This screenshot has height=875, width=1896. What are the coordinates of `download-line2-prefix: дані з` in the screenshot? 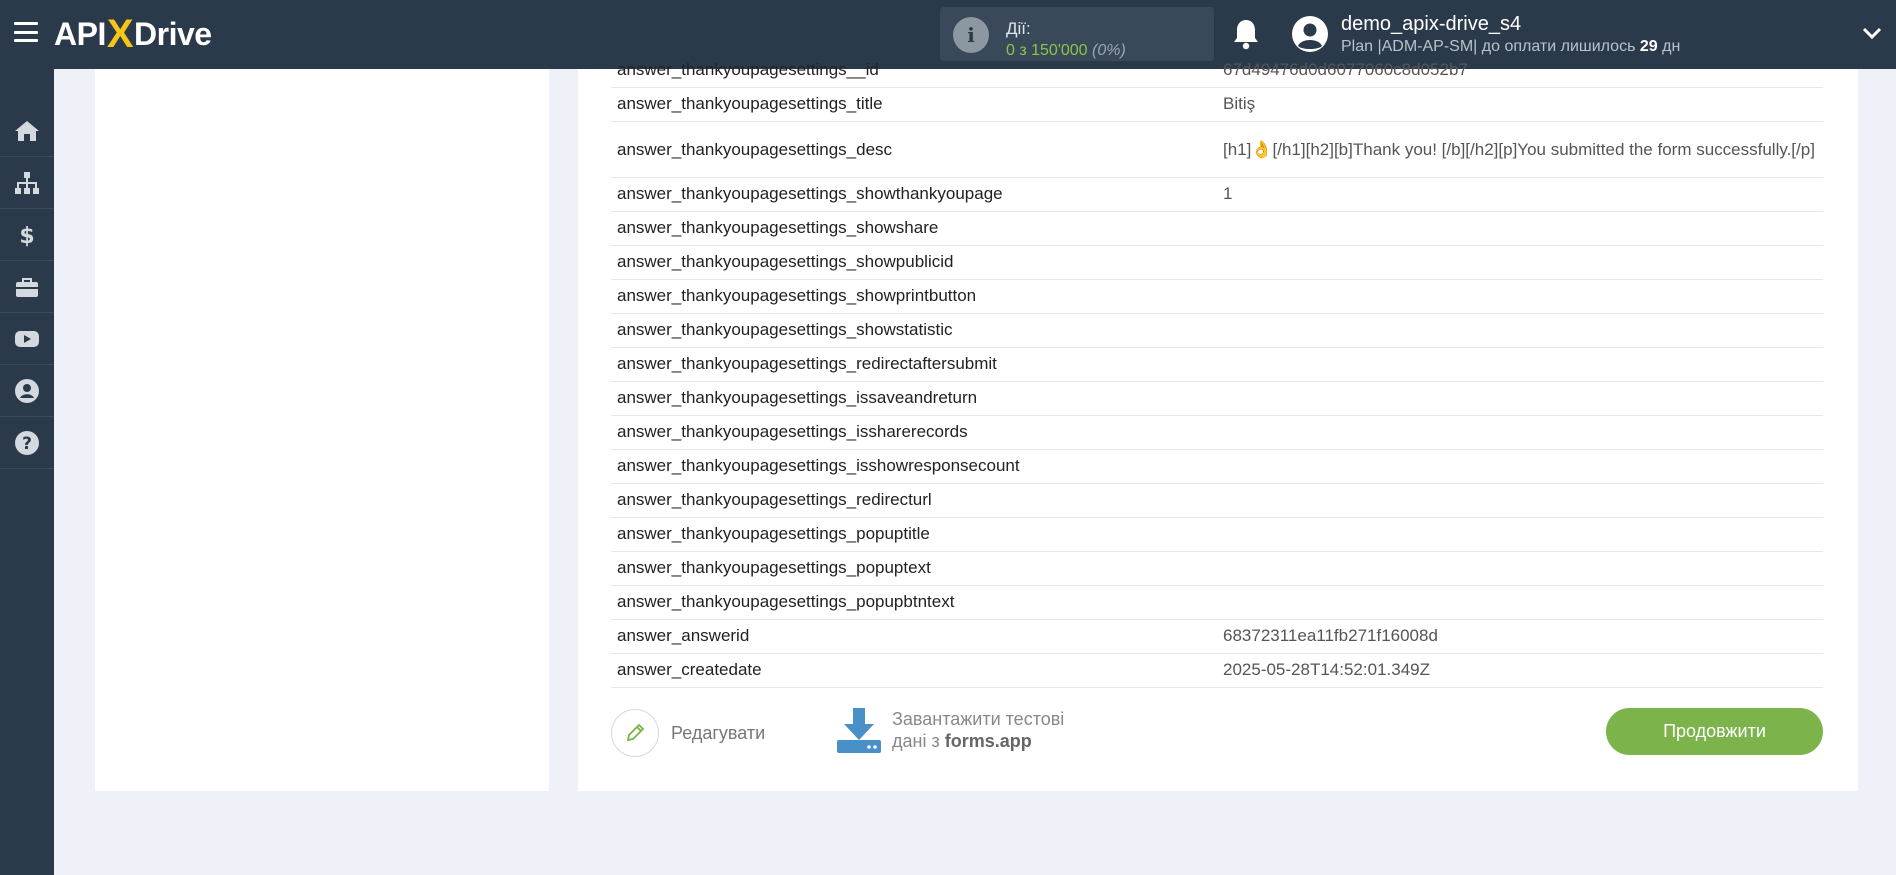 It's located at (916, 741).